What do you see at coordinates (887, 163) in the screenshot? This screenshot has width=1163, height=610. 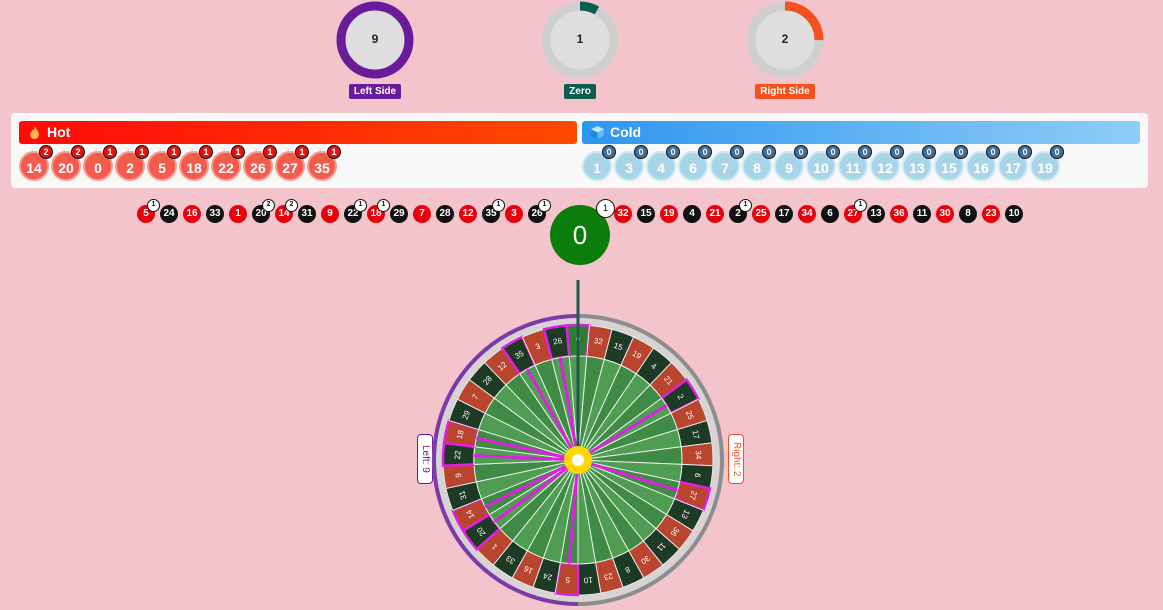 I see `cold-number: 12 0` at bounding box center [887, 163].